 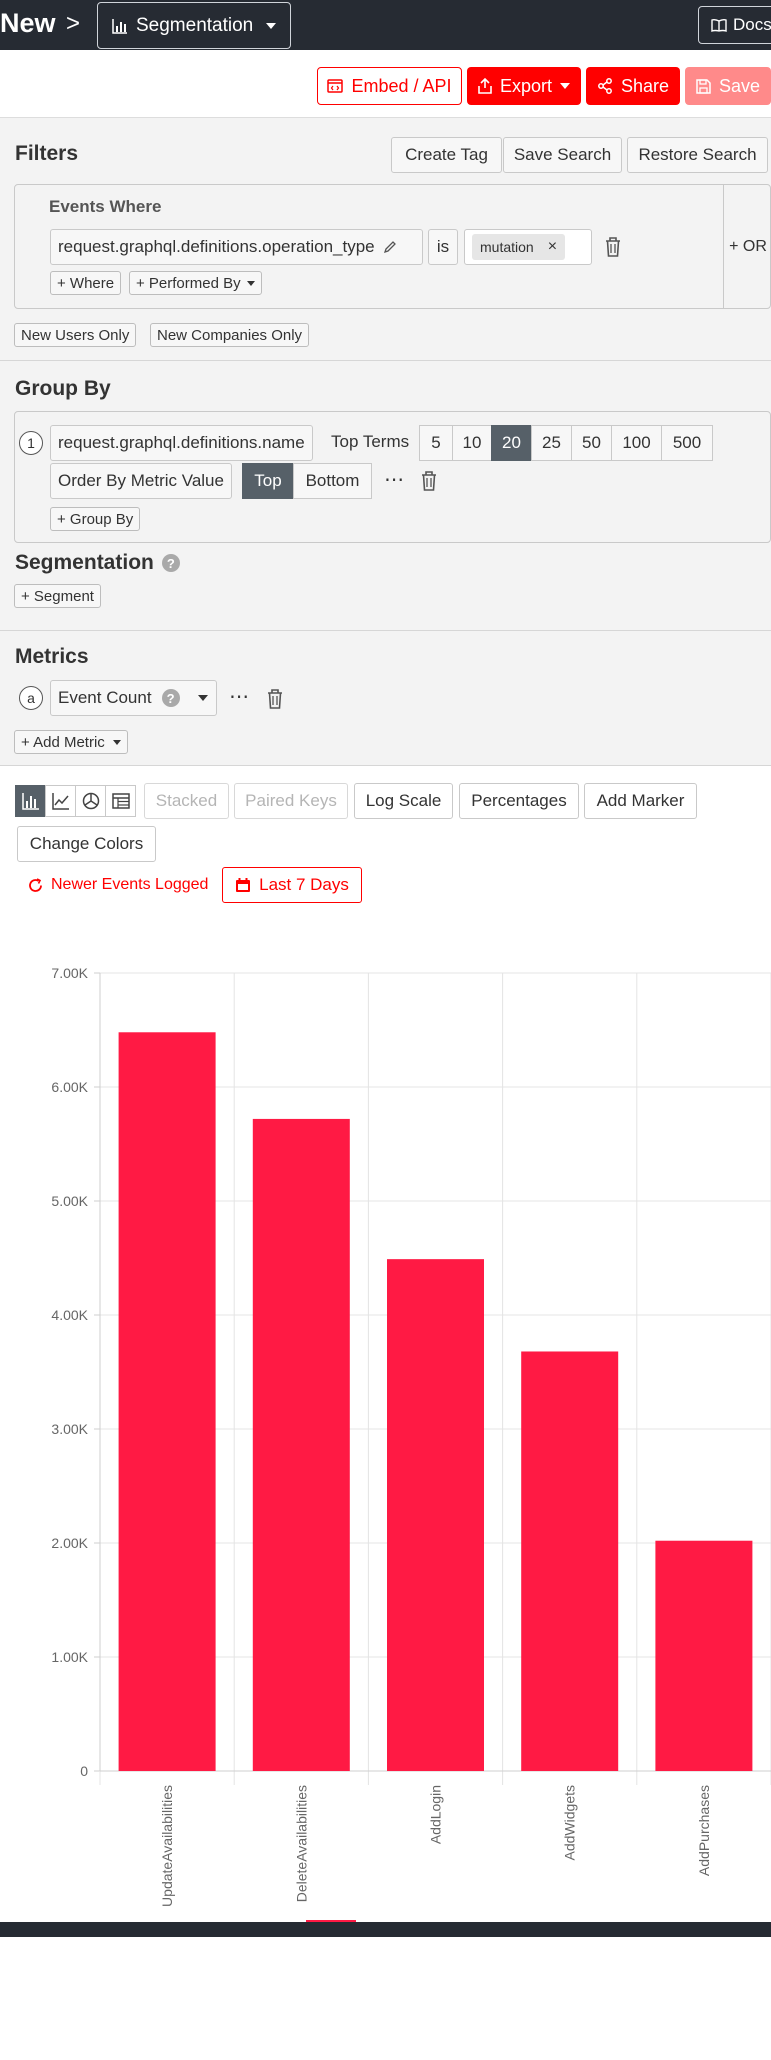 What do you see at coordinates (31, 698) in the screenshot?
I see `metric-index: a` at bounding box center [31, 698].